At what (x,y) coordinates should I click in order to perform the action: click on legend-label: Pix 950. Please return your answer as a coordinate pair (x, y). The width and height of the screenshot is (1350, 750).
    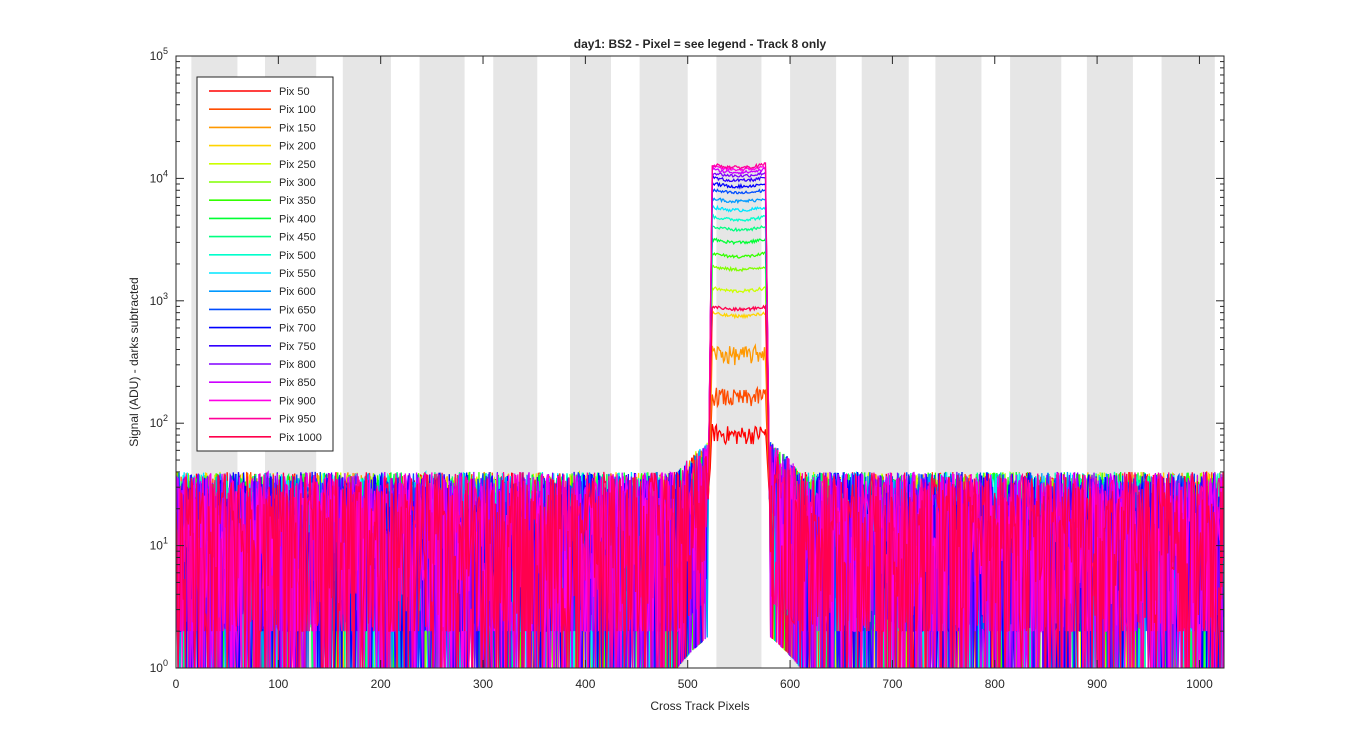
    Looking at the image, I should click on (297, 420).